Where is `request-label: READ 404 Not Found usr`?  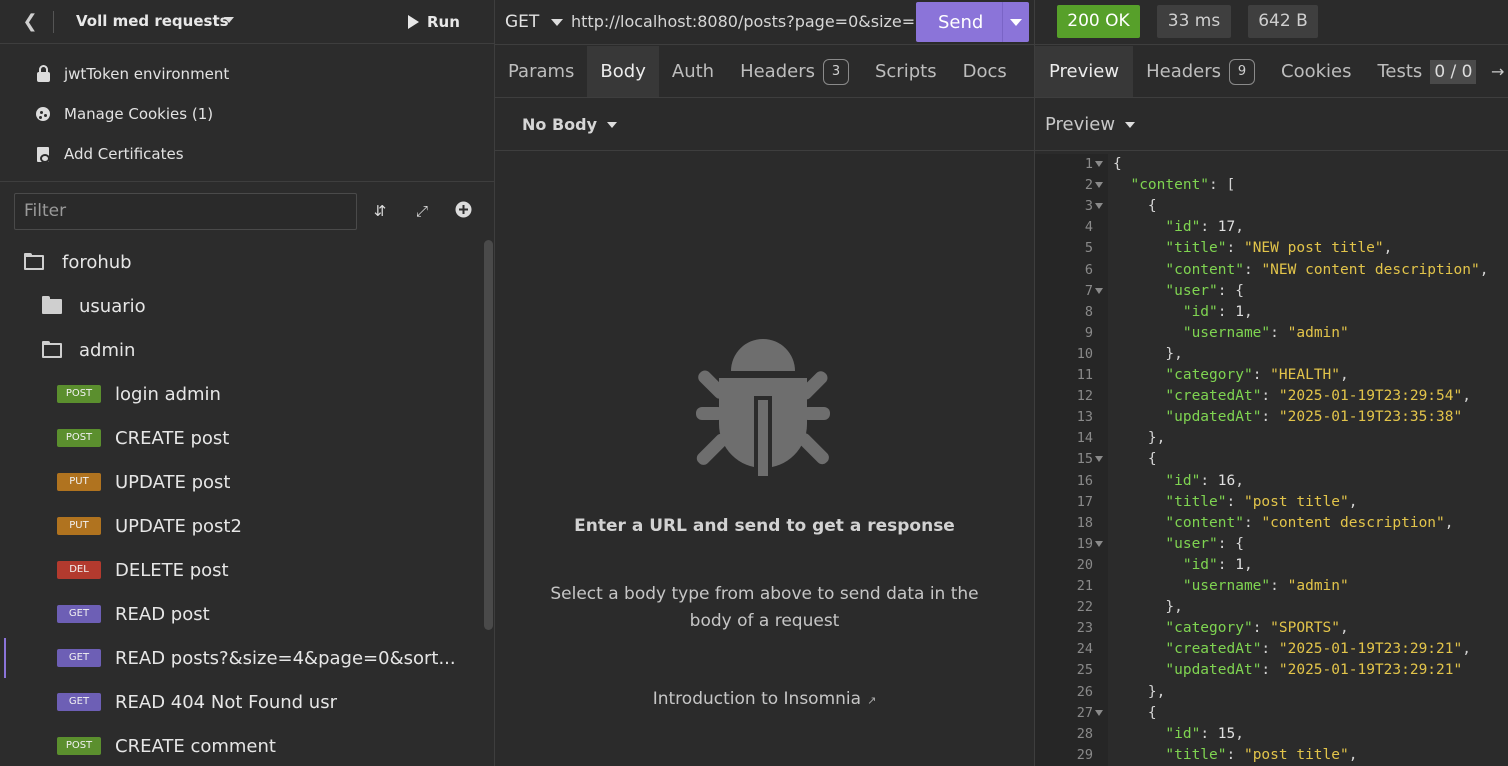
request-label: READ 404 Not Found usr is located at coordinates (226, 702).